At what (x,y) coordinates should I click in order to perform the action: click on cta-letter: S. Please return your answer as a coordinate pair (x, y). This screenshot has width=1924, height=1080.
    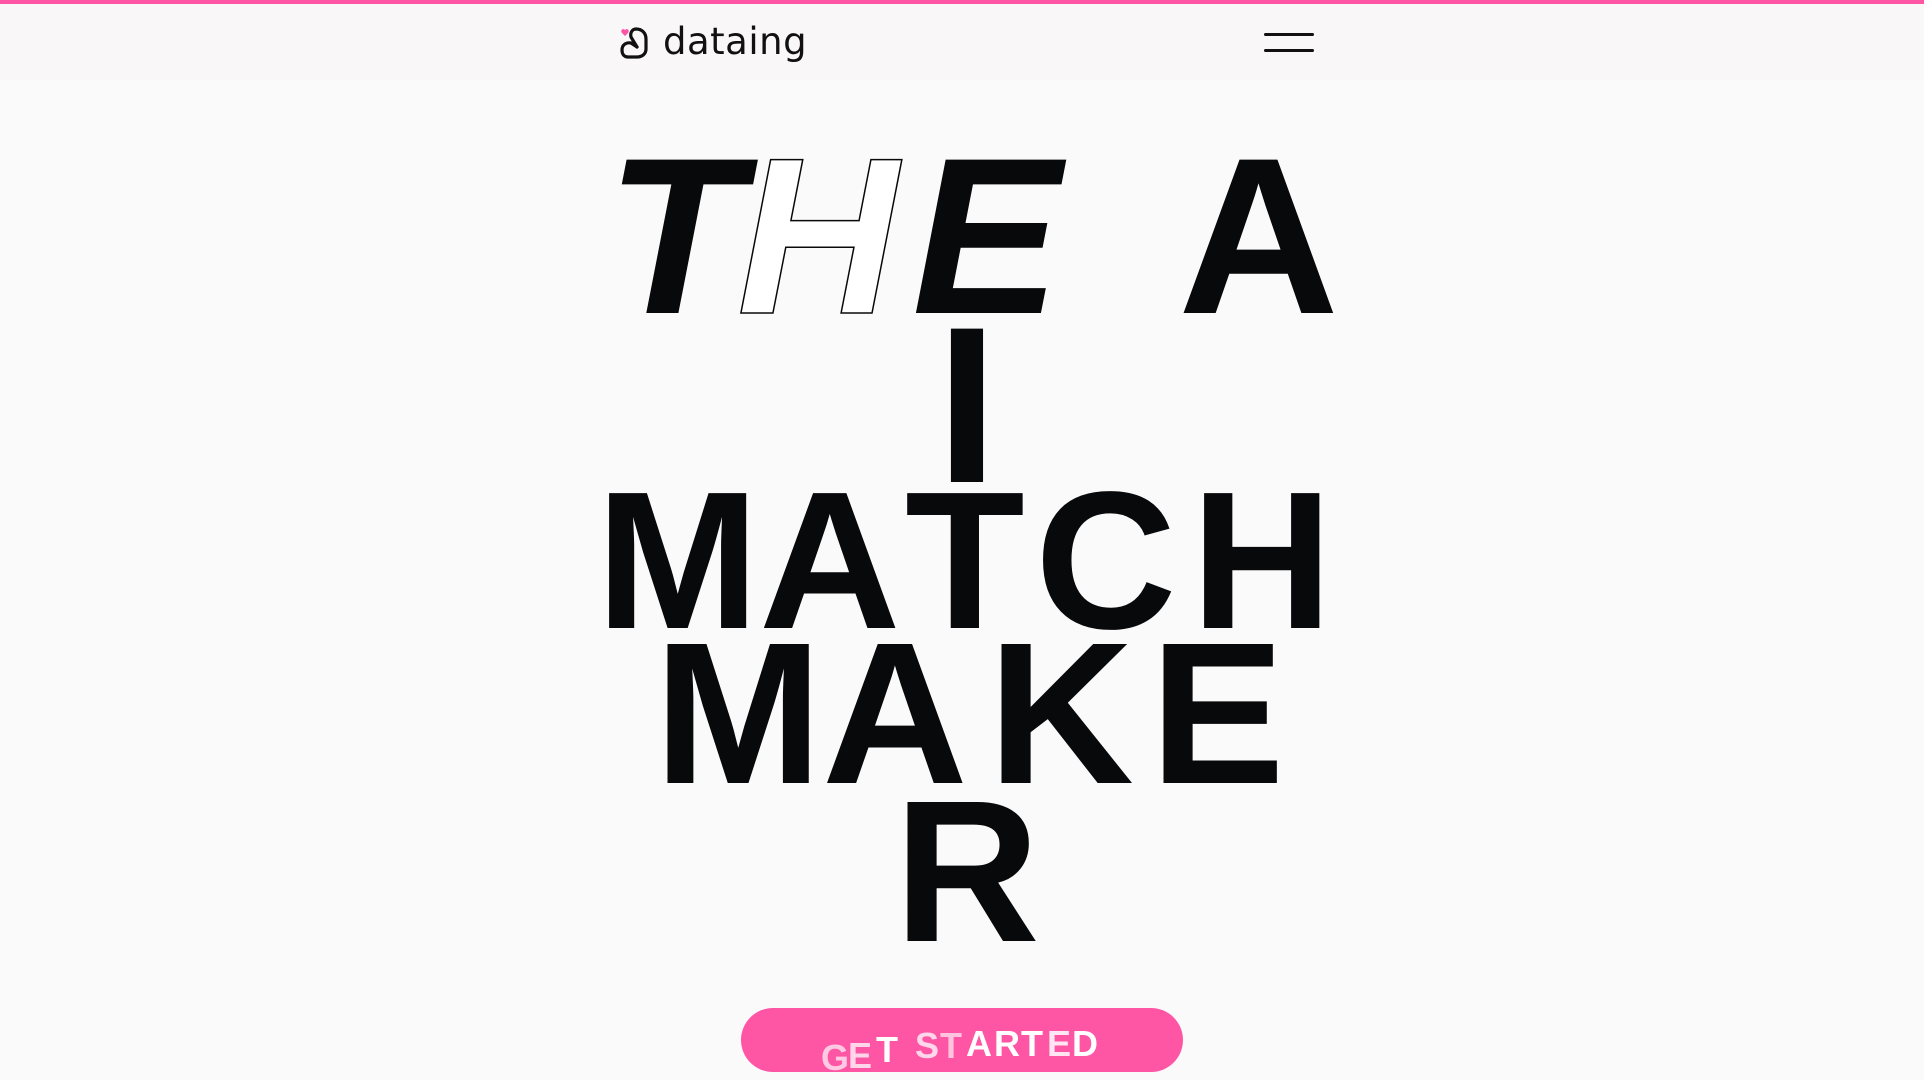
    Looking at the image, I should click on (927, 1045).